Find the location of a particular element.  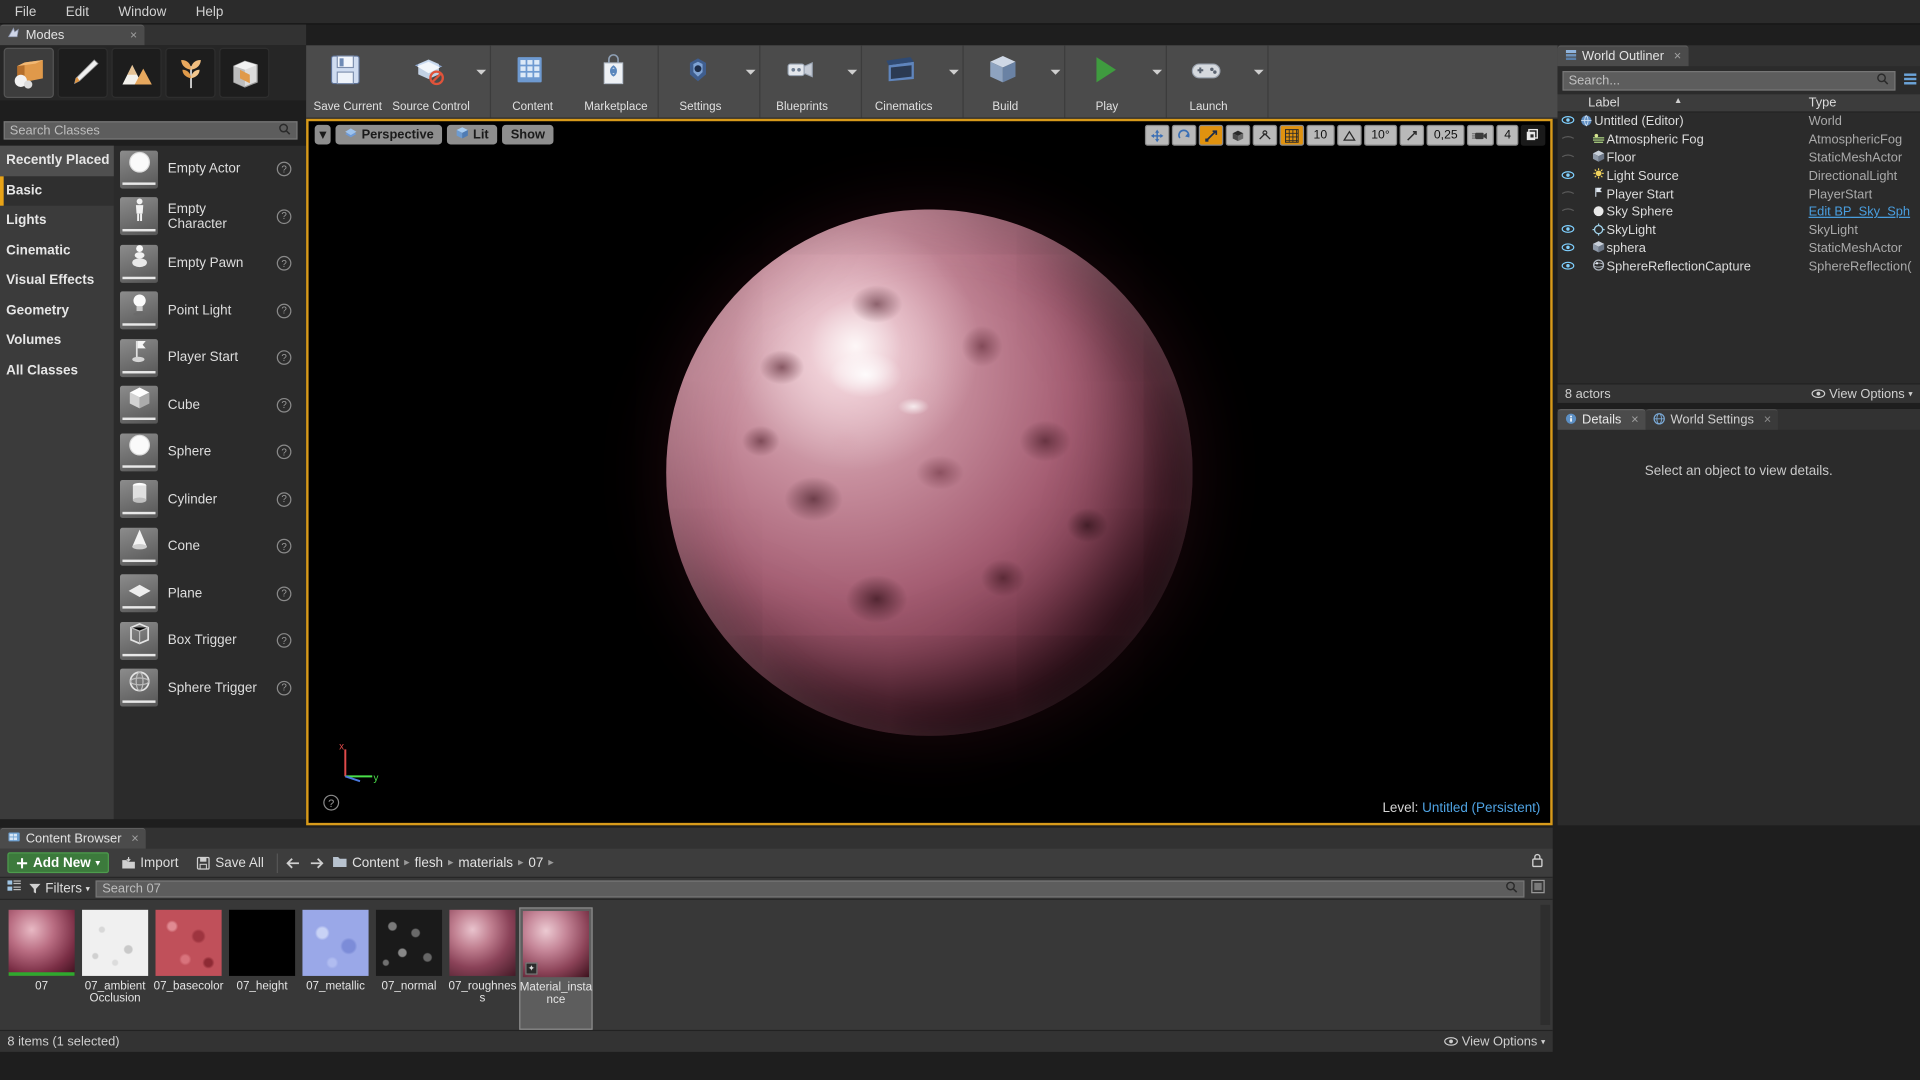

category-visual-effects: Visual Effects is located at coordinates (57, 281).